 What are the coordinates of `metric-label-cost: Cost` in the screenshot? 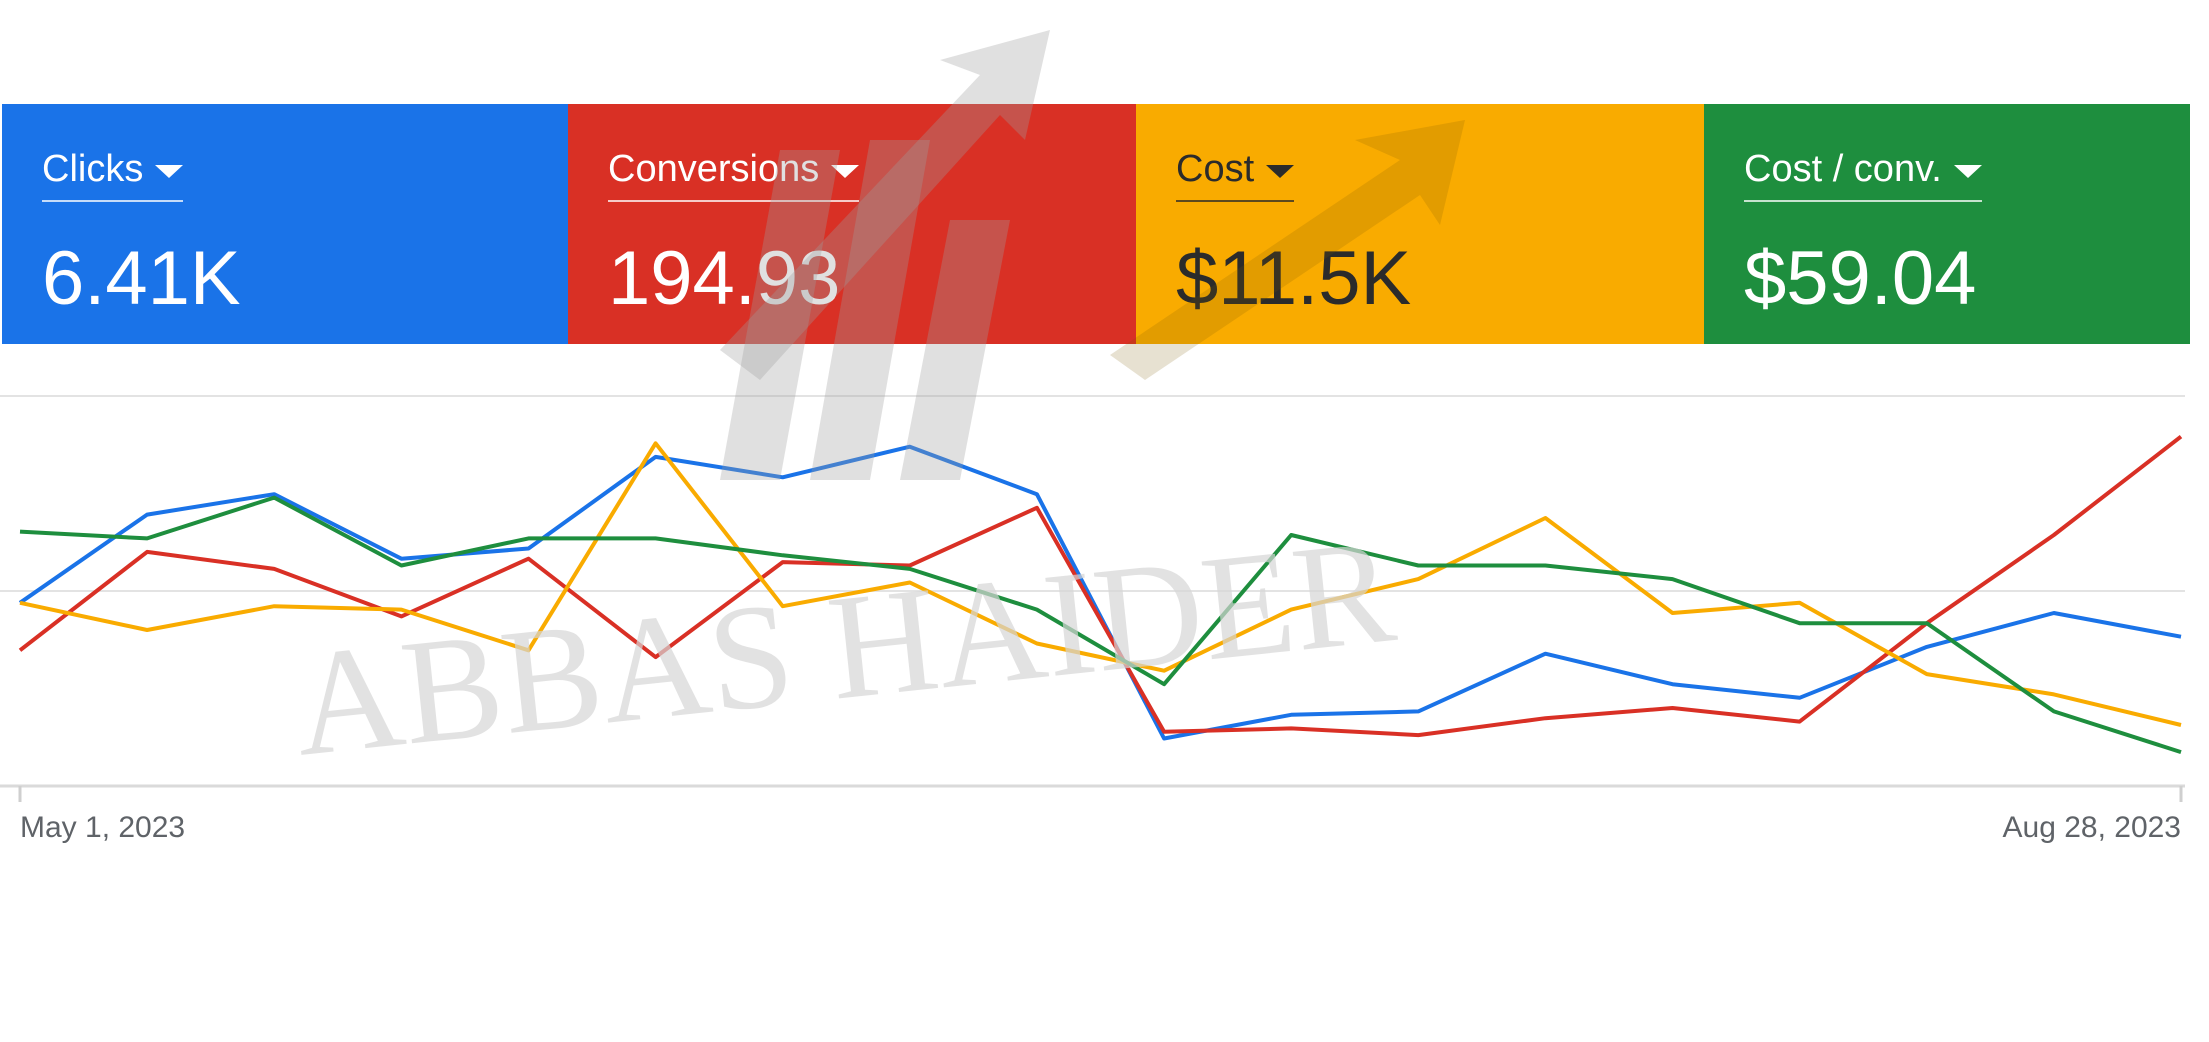 It's located at (1235, 175).